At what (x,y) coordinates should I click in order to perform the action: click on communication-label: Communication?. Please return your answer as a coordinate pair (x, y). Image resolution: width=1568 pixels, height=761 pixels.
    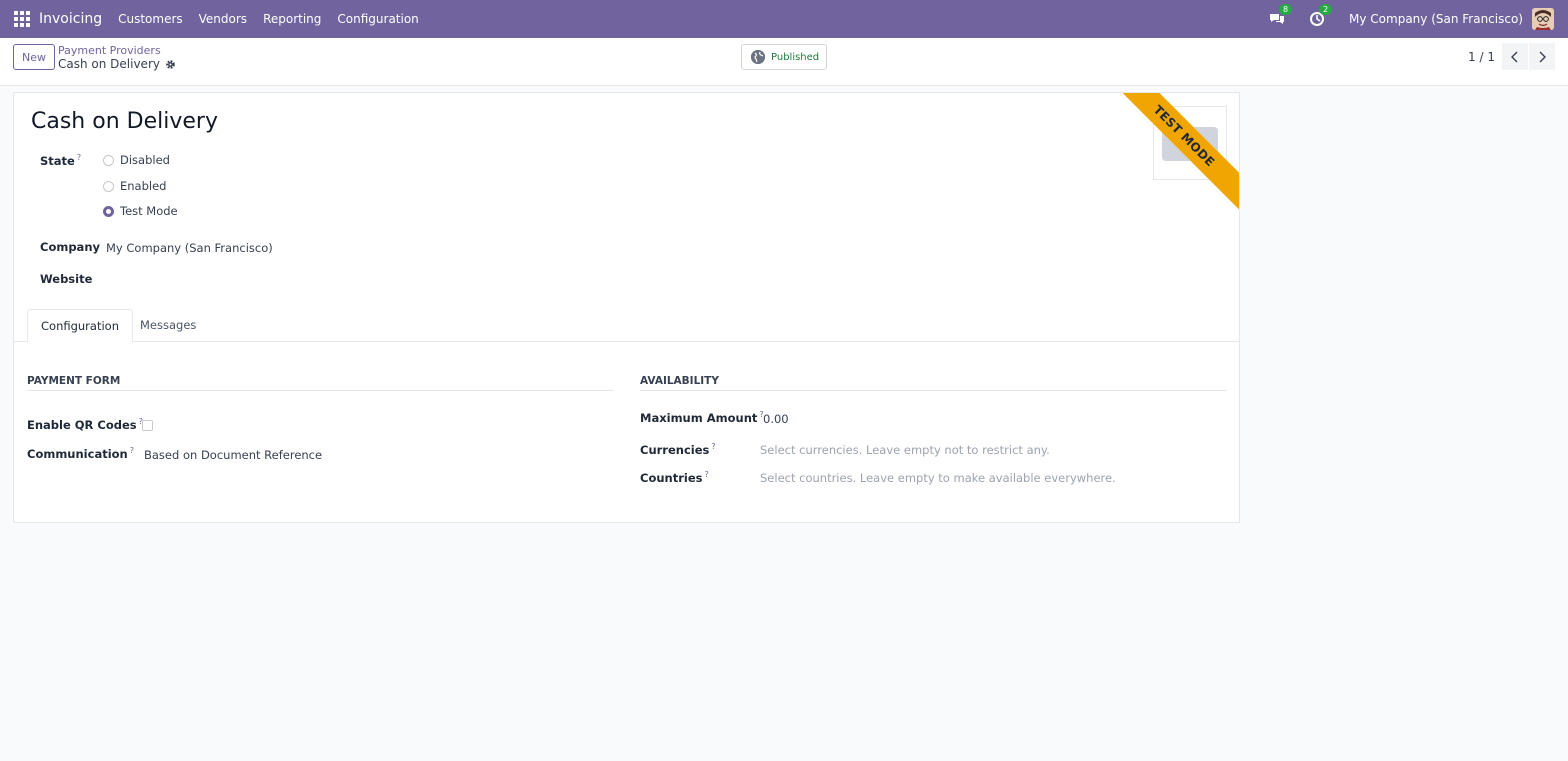
    Looking at the image, I should click on (80, 453).